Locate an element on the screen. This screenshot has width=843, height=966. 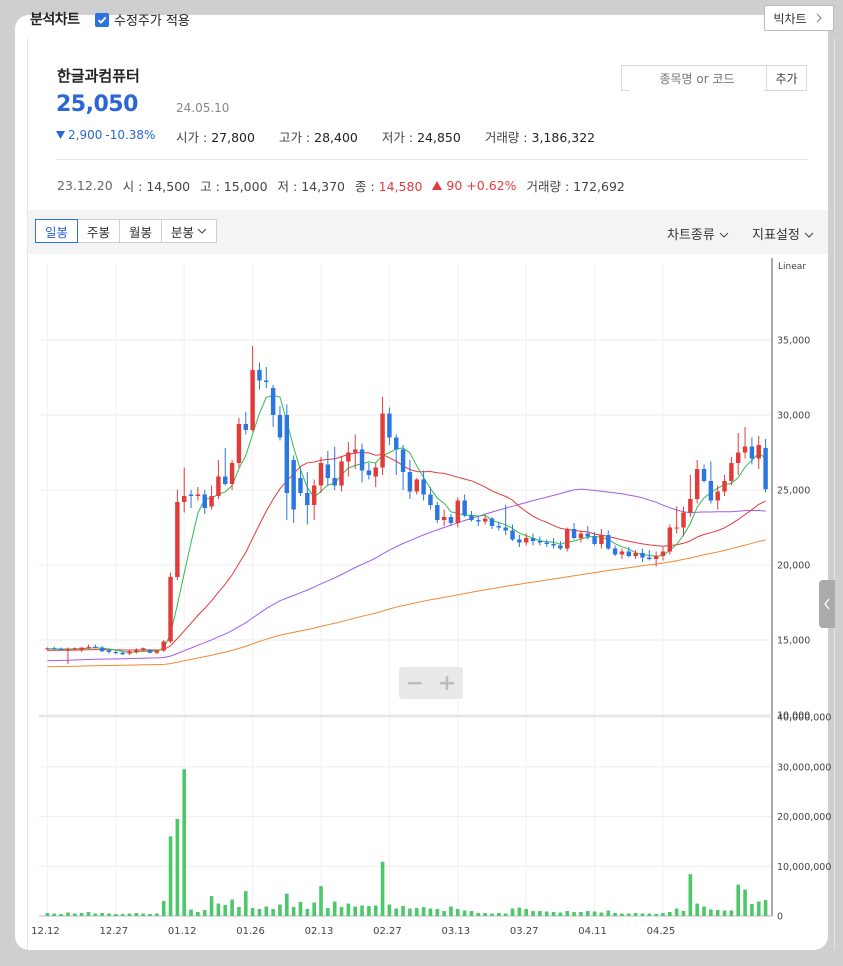
date-tick-label: 04.25 is located at coordinates (661, 931).